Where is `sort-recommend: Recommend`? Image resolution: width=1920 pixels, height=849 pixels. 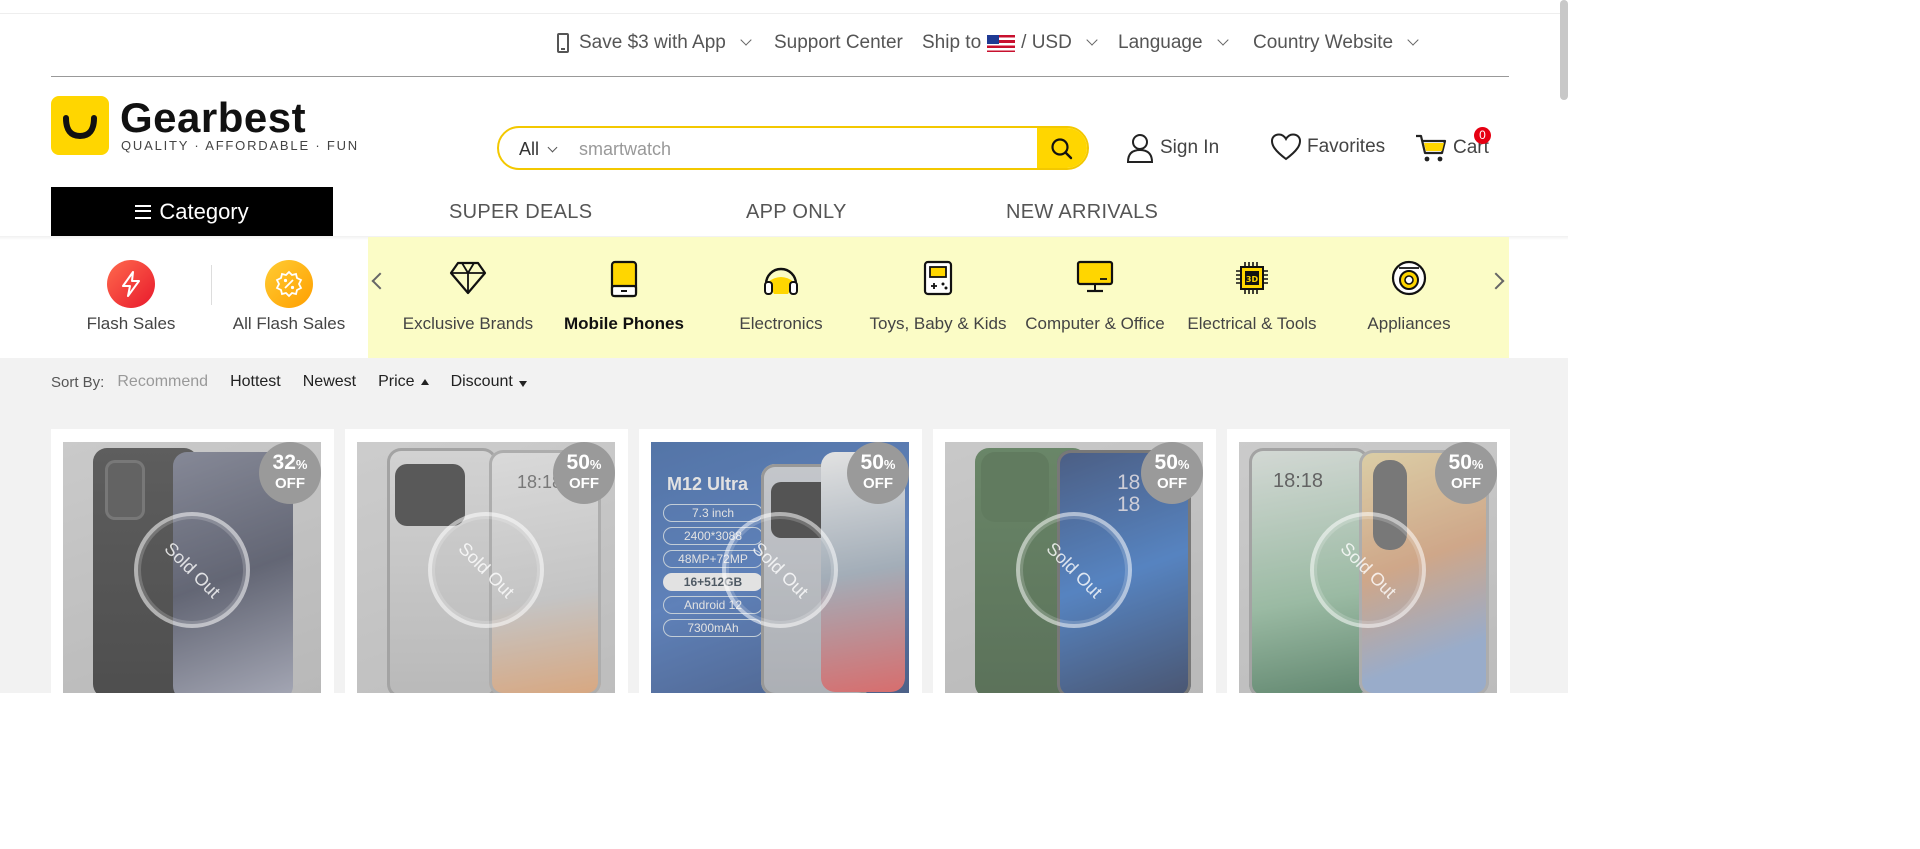
sort-recommend: Recommend is located at coordinates (162, 382).